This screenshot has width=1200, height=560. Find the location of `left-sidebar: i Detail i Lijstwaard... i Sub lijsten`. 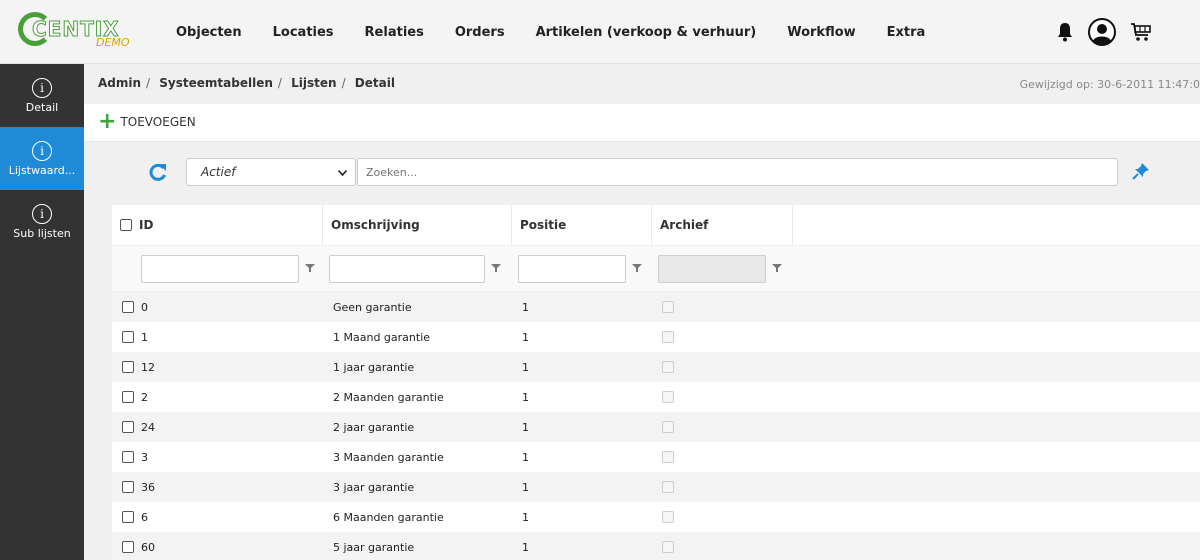

left-sidebar: i Detail i Lijstwaard... i Sub lijsten is located at coordinates (42, 312).